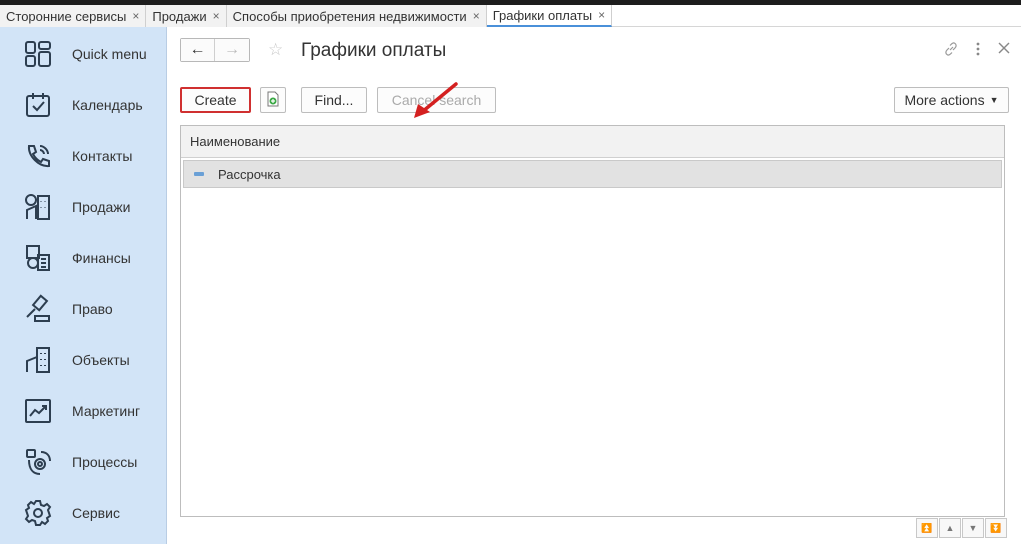 The height and width of the screenshot is (544, 1021). I want to click on sidebar-item-label: Продажи, so click(101, 206).